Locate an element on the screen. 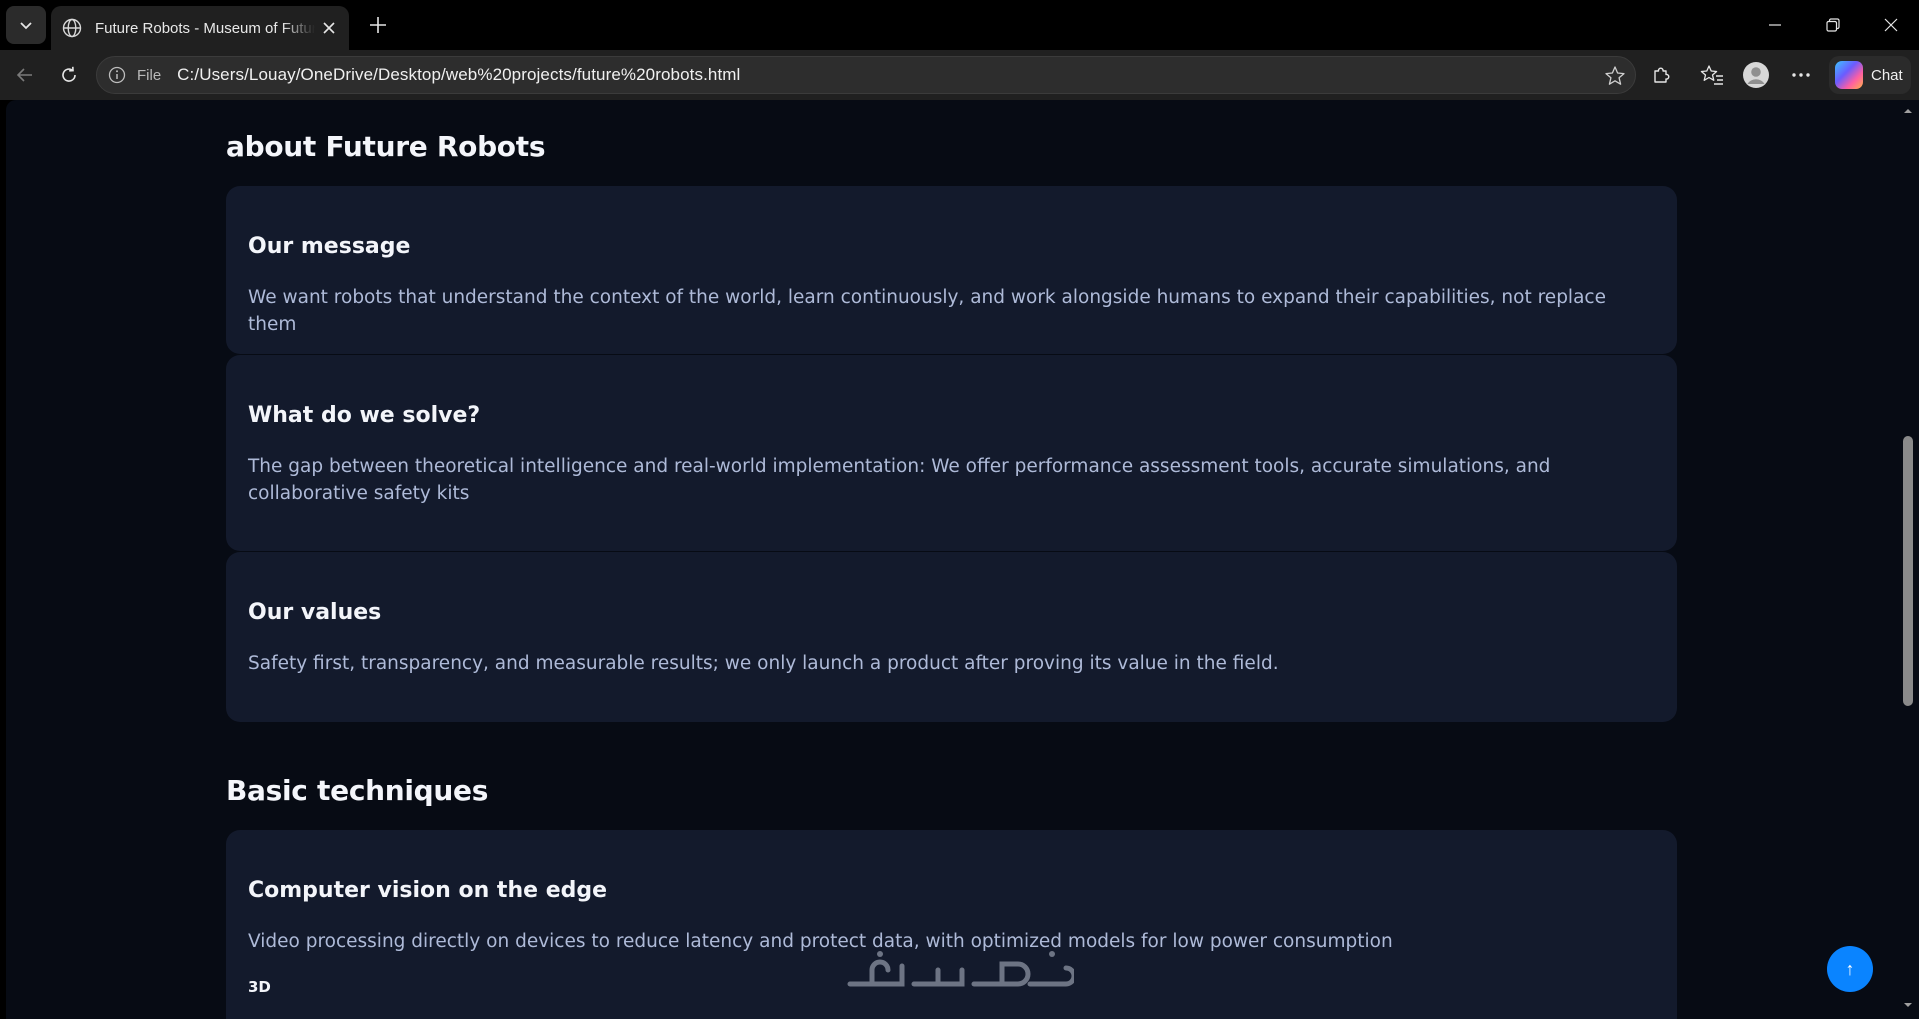  extensions-icon is located at coordinates (1662, 75).